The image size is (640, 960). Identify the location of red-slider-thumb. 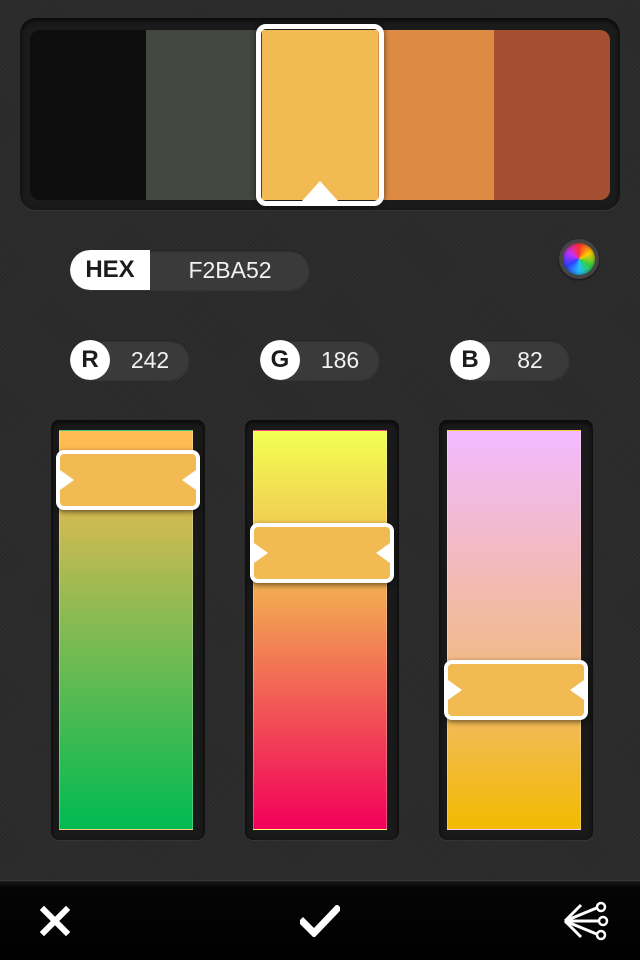
(128, 480).